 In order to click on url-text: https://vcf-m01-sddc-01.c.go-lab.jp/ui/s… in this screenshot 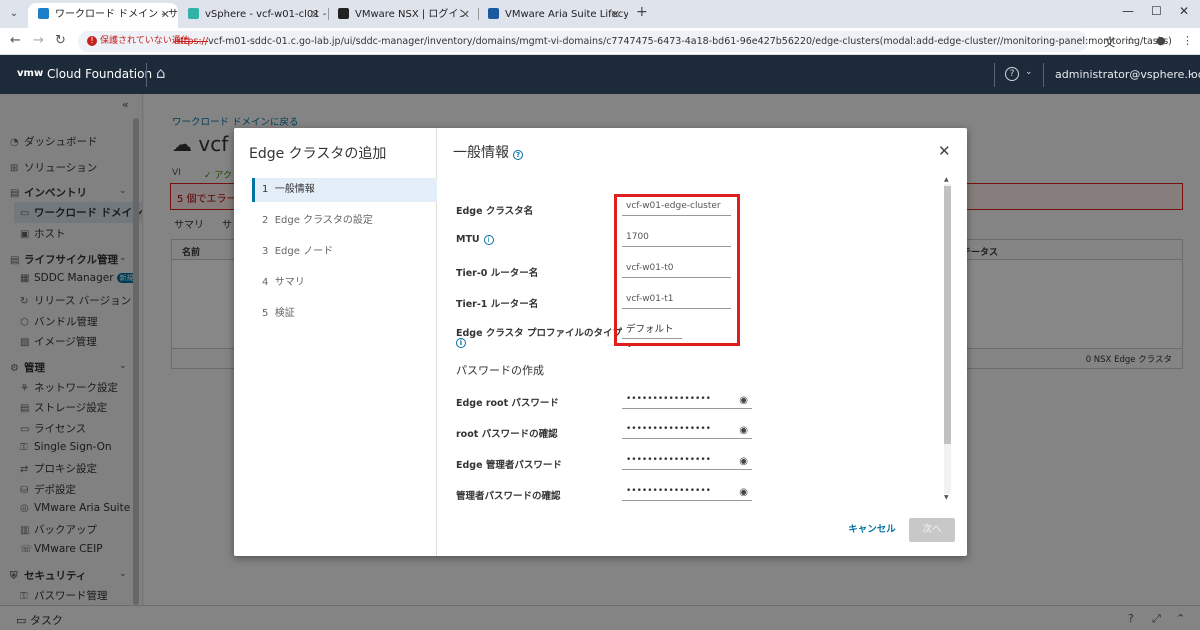, I will do `click(673, 41)`.